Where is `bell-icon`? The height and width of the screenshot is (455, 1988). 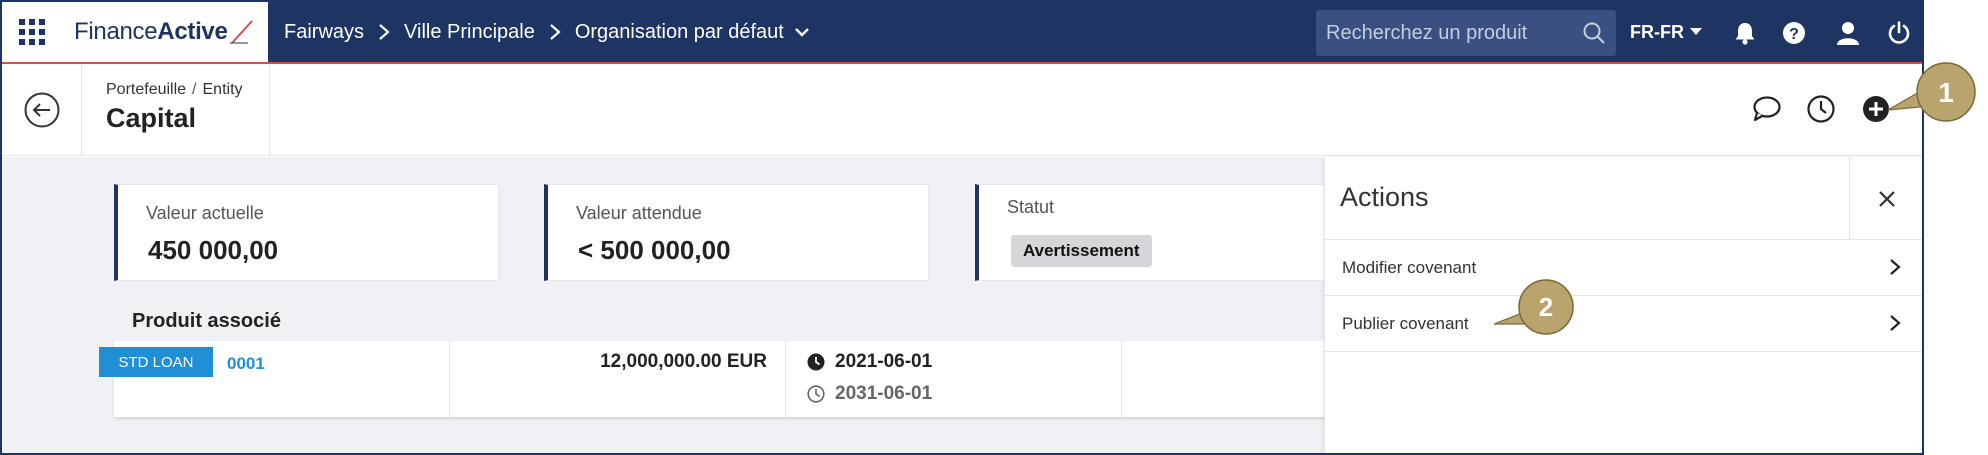 bell-icon is located at coordinates (1745, 33).